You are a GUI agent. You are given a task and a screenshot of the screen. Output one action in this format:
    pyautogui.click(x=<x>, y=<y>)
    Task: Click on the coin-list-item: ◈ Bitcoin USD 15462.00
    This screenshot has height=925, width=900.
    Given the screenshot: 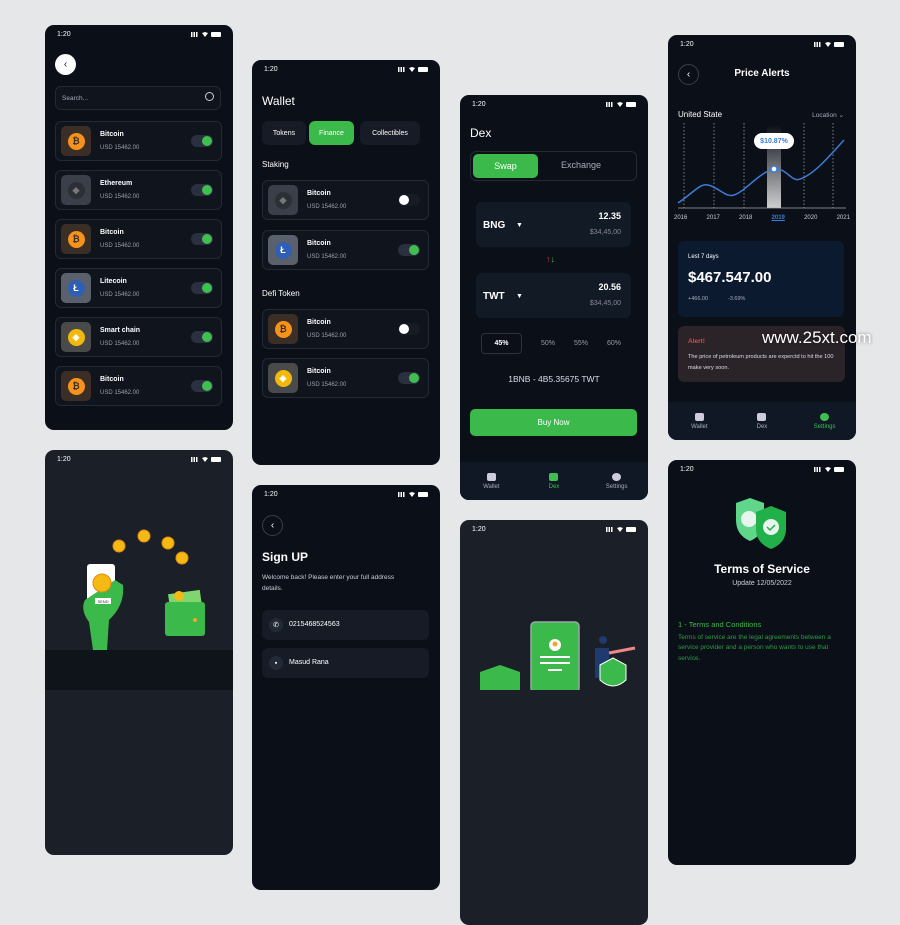 What is the action you would take?
    pyautogui.click(x=345, y=378)
    